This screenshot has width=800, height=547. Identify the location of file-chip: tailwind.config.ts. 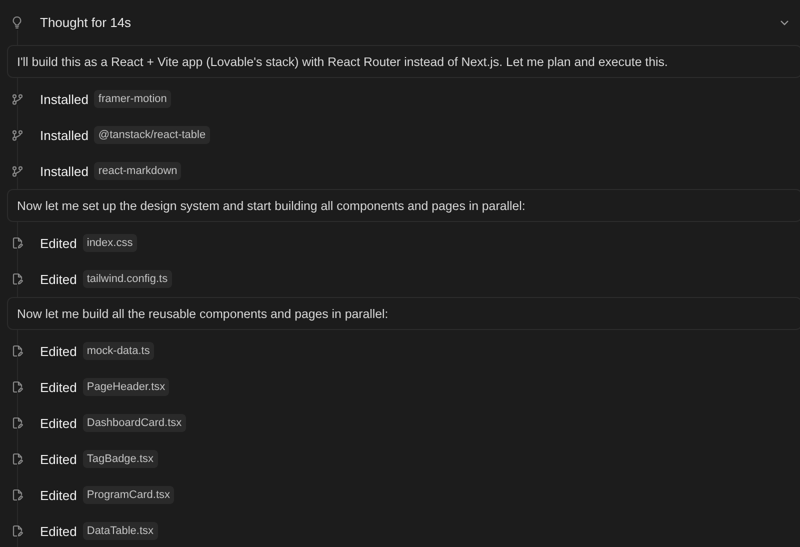
(127, 279).